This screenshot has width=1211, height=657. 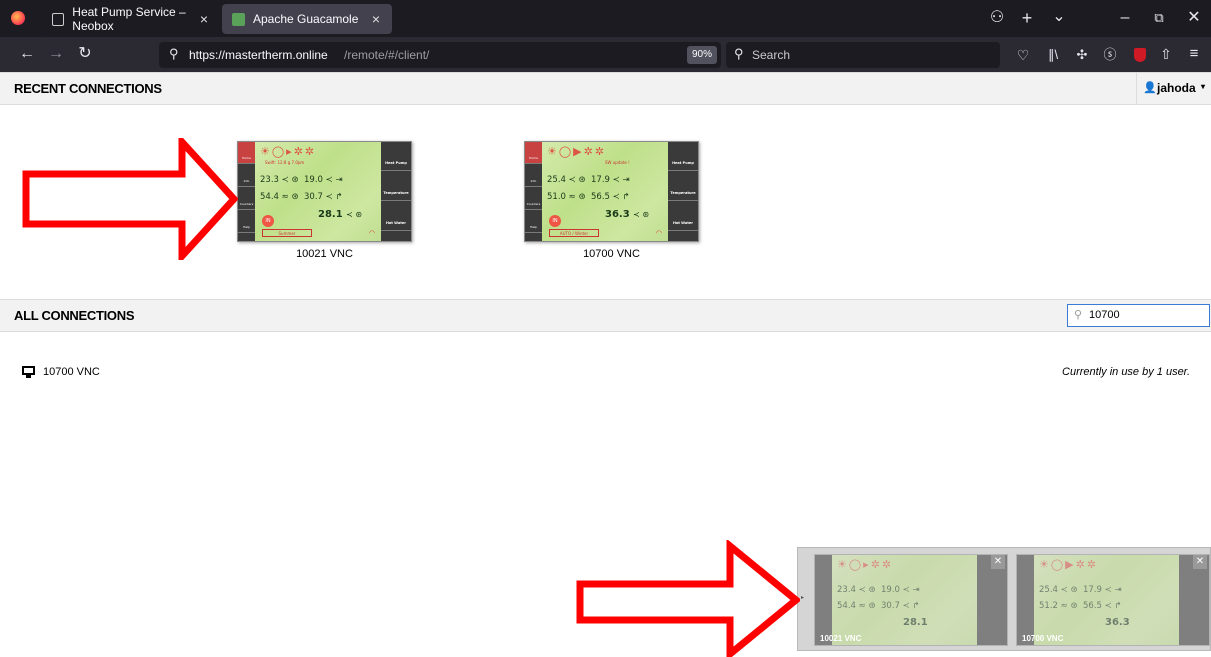 What do you see at coordinates (683, 216) in the screenshot?
I see `hmi-hot-water-item: Hot Water` at bounding box center [683, 216].